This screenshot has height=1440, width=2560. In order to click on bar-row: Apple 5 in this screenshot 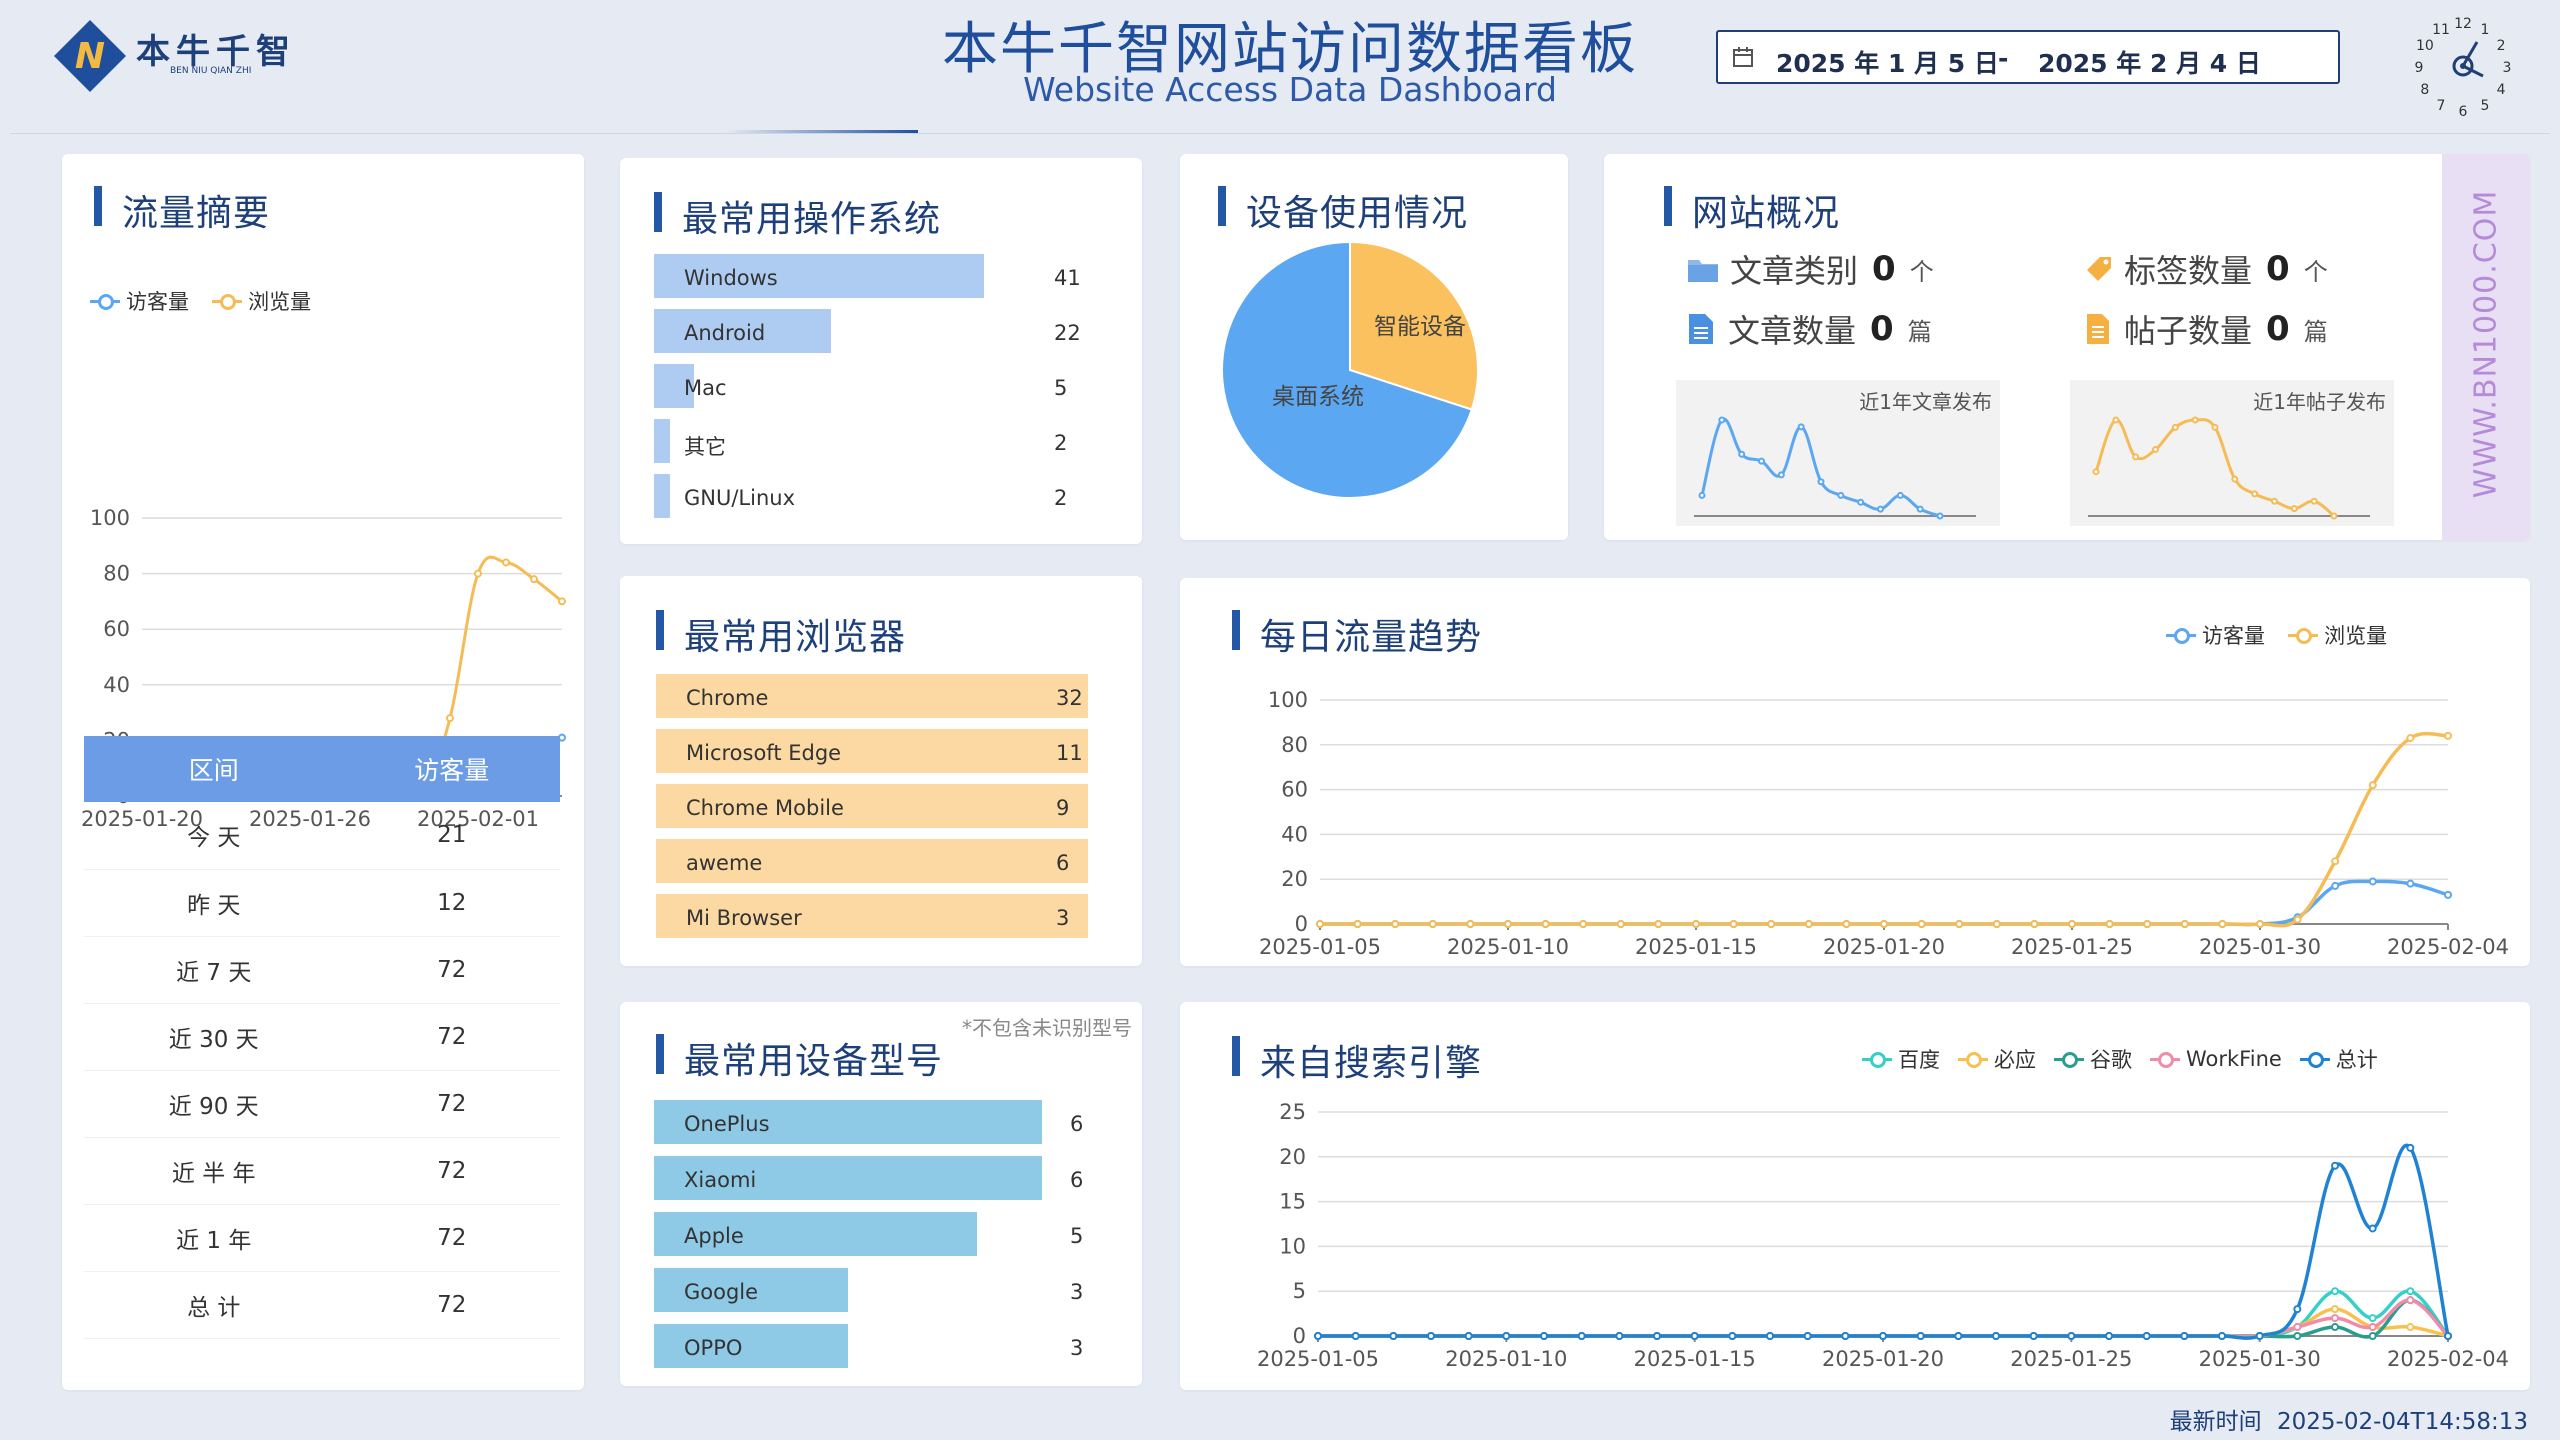, I will do `click(884, 1234)`.